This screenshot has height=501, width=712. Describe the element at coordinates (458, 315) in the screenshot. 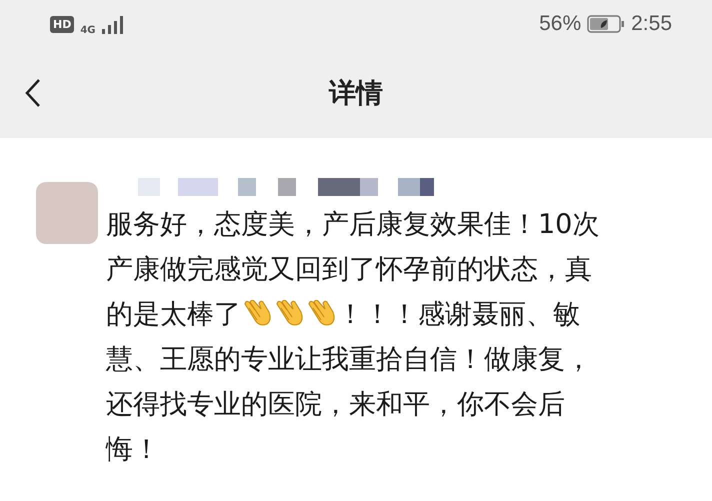

I see `comment-text: ！！！感谢聂丽、敏` at that location.